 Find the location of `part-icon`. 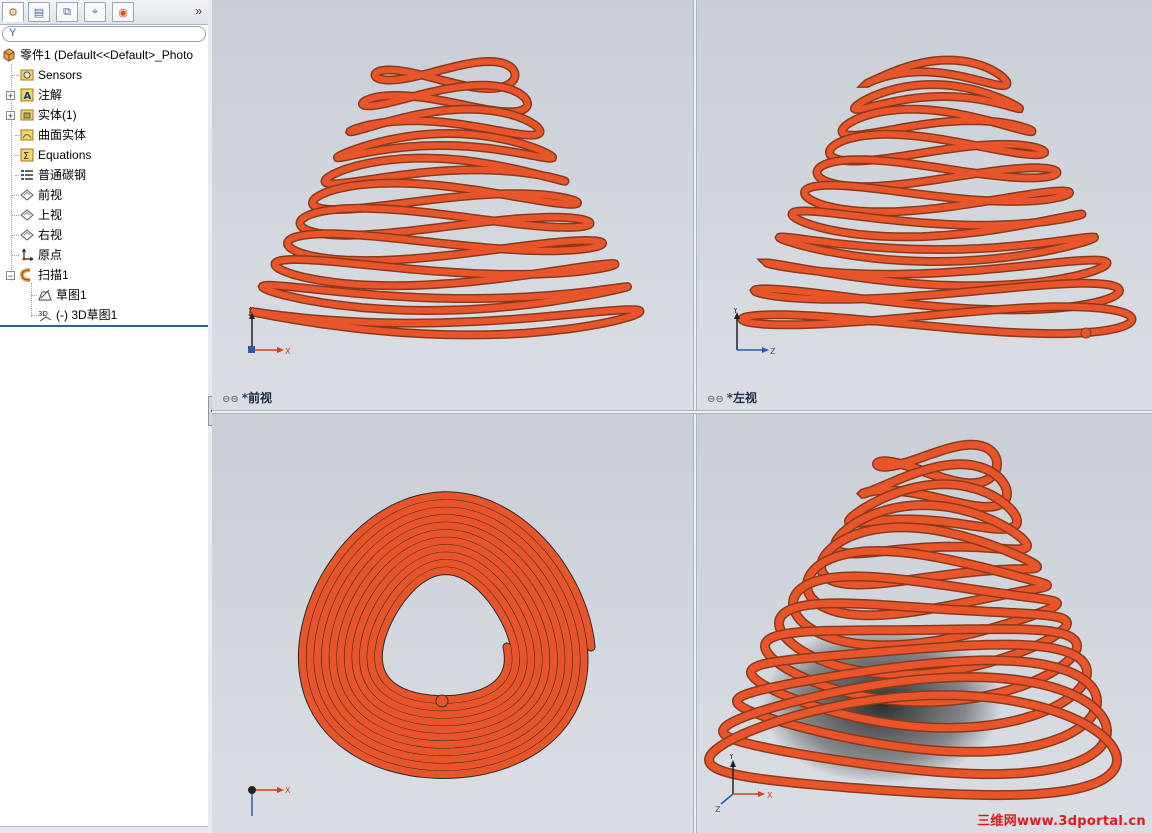

part-icon is located at coordinates (9, 55).